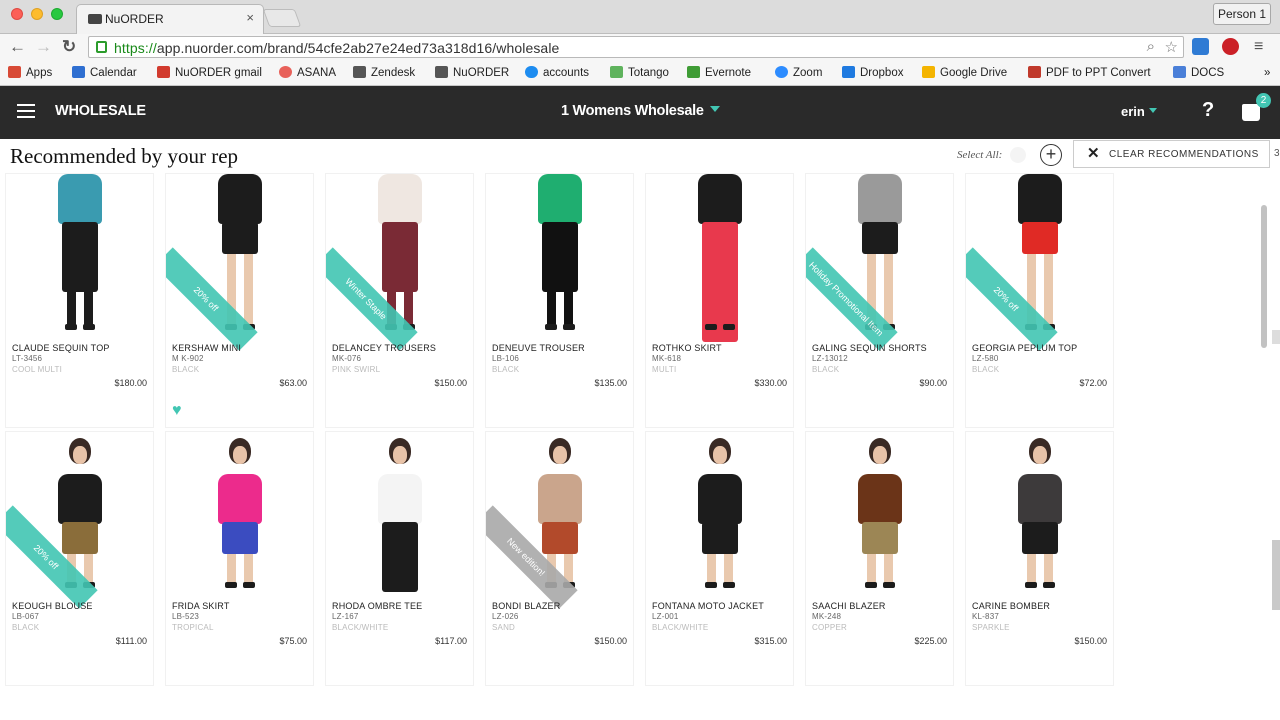 Image resolution: width=1280 pixels, height=720 pixels. Describe the element at coordinates (1264, 276) in the screenshot. I see `scrollbar` at that location.